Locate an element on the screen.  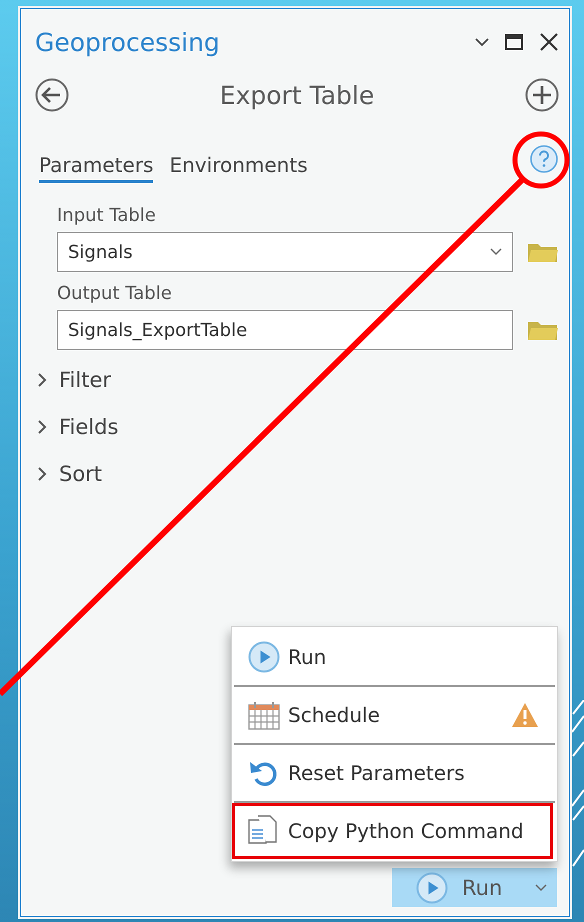
panel-title: Geoprocessing is located at coordinates (128, 42).